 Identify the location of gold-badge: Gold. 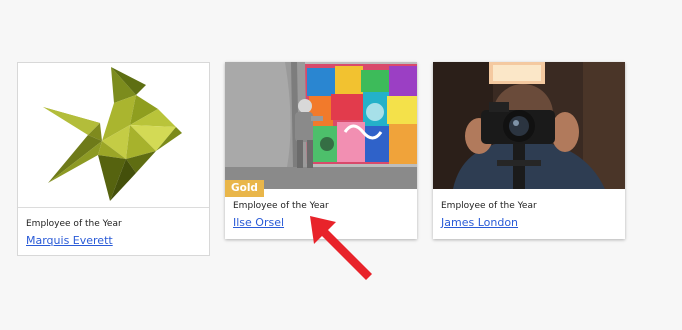
(244, 188).